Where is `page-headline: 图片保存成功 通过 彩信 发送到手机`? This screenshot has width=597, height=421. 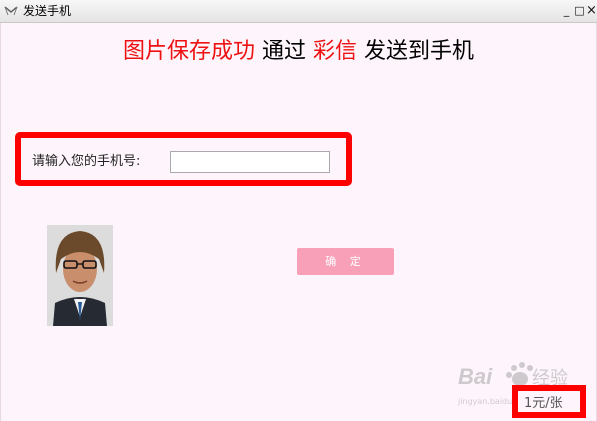
page-headline: 图片保存成功 通过 彩信 发送到手机 is located at coordinates (298, 52).